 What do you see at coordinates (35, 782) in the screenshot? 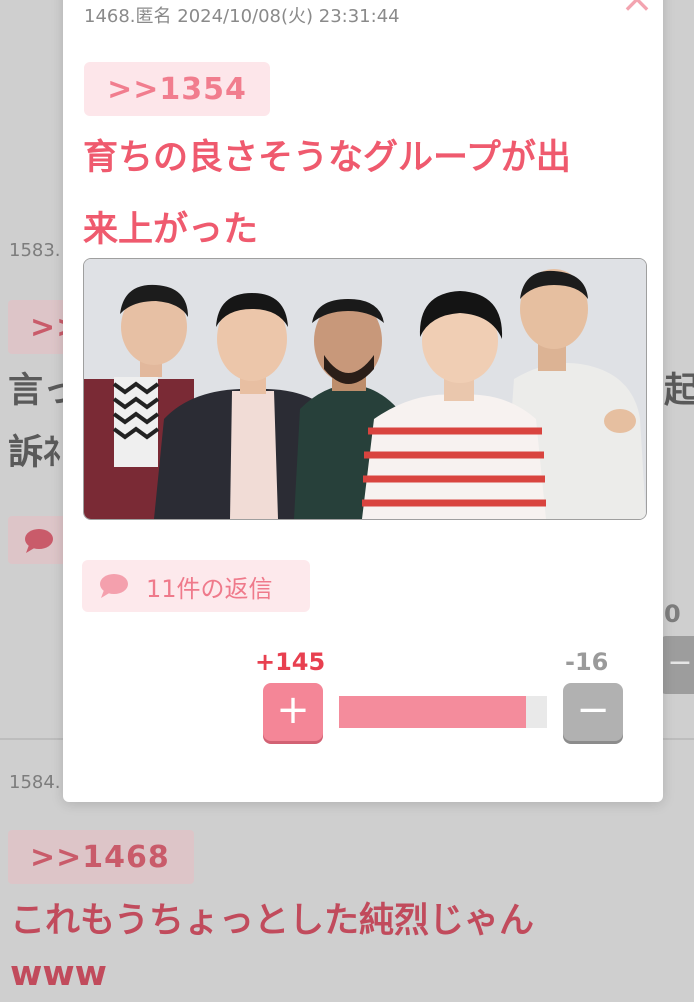
I see `comment-1584-meta: 1584.` at bounding box center [35, 782].